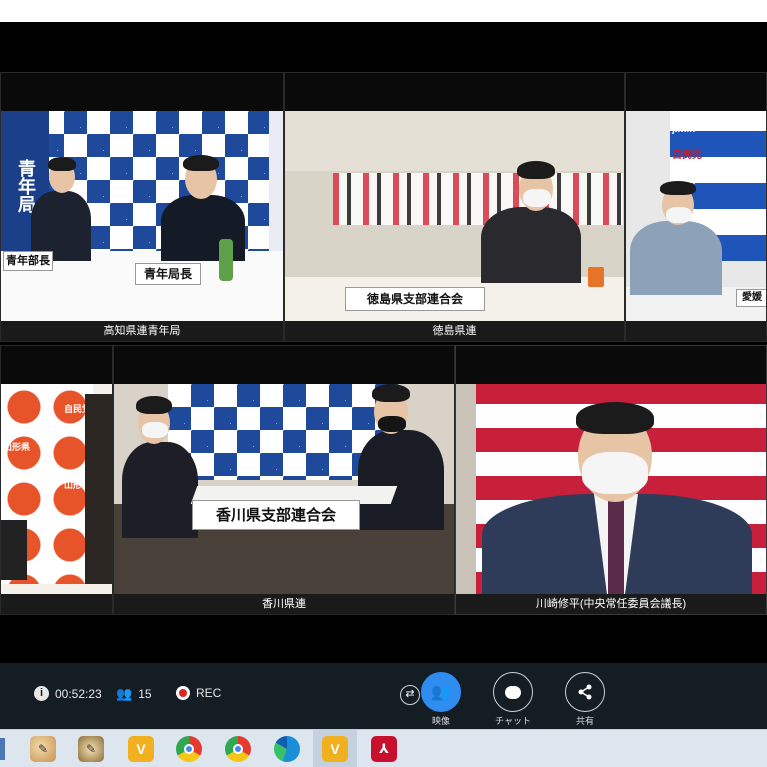 The height and width of the screenshot is (767, 767). What do you see at coordinates (41, 693) in the screenshot?
I see `info-icon: i` at bounding box center [41, 693].